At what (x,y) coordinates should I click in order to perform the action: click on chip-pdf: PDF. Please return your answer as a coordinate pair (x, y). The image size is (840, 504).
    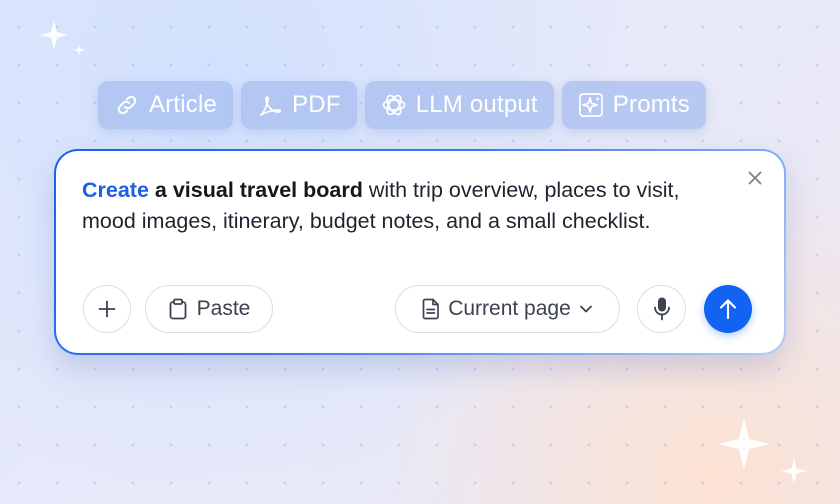
    Looking at the image, I should click on (299, 105).